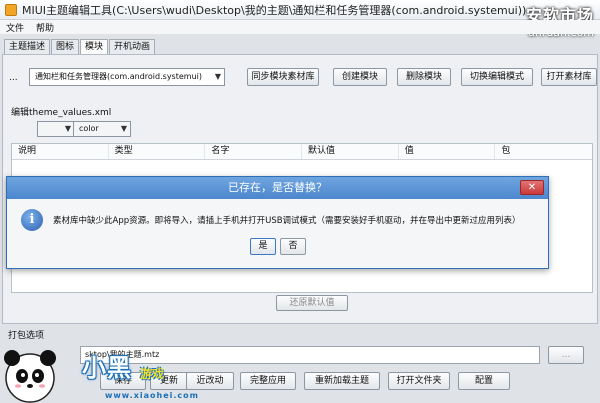 Image resolution: width=600 pixels, height=403 pixels. What do you see at coordinates (157, 151) in the screenshot?
I see `col-type: 类型` at bounding box center [157, 151].